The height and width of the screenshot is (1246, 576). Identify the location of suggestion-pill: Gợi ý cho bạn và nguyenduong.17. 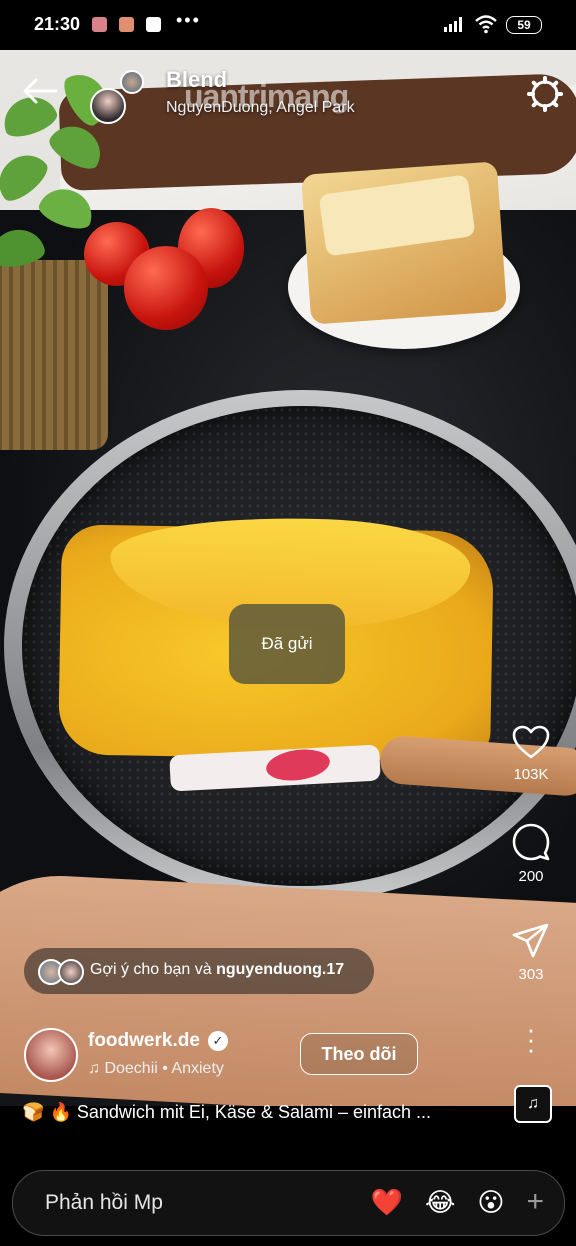
(199, 971).